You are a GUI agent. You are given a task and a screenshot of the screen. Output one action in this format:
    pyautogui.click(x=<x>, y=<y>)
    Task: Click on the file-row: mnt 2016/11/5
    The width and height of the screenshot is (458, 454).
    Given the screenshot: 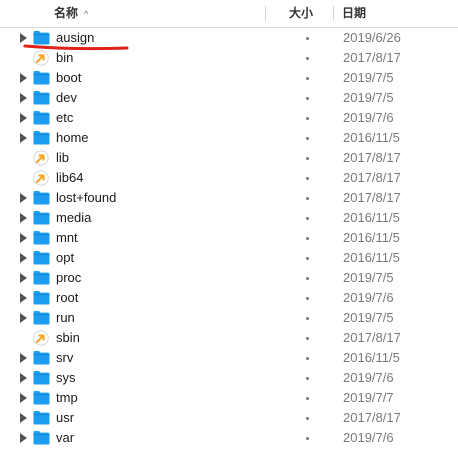 What is the action you would take?
    pyautogui.click(x=229, y=238)
    